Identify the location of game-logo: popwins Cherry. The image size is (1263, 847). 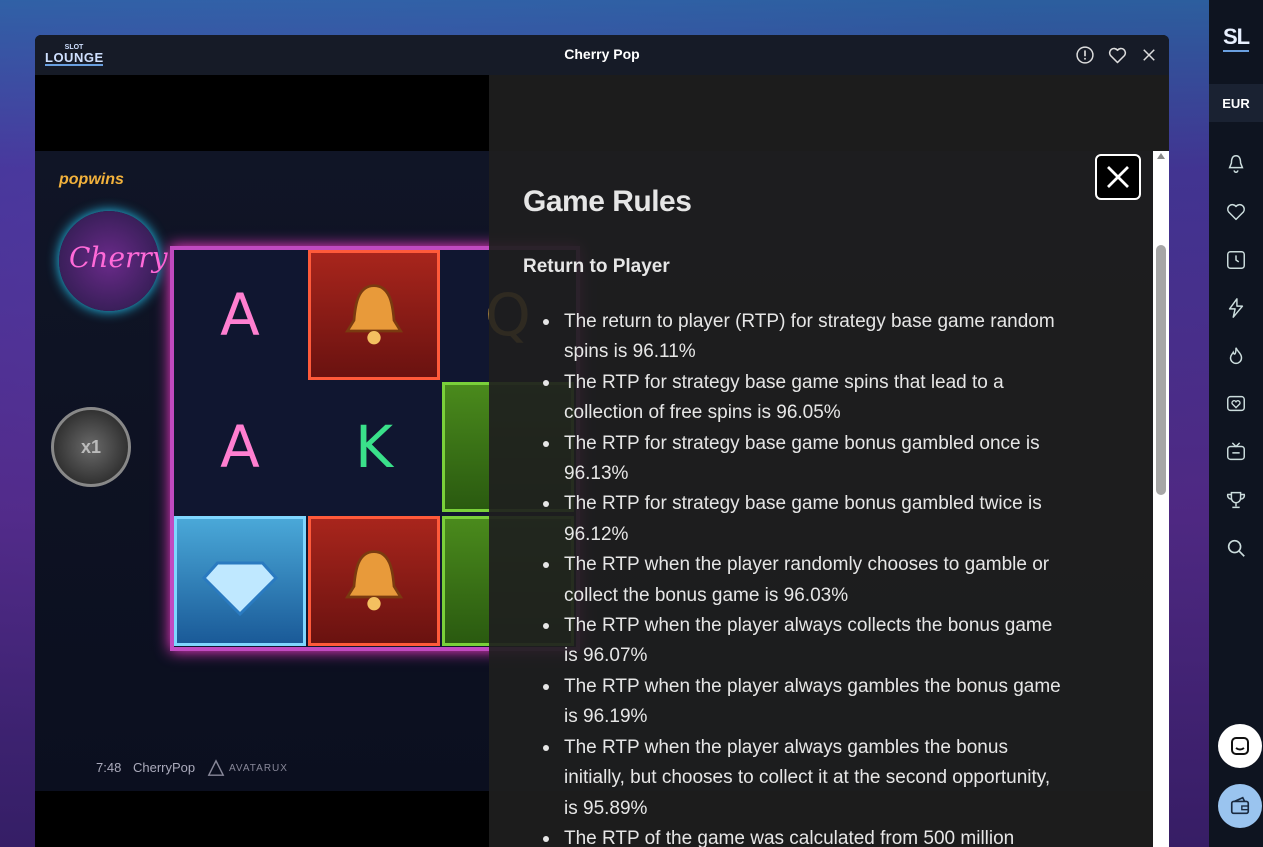
(114, 241).